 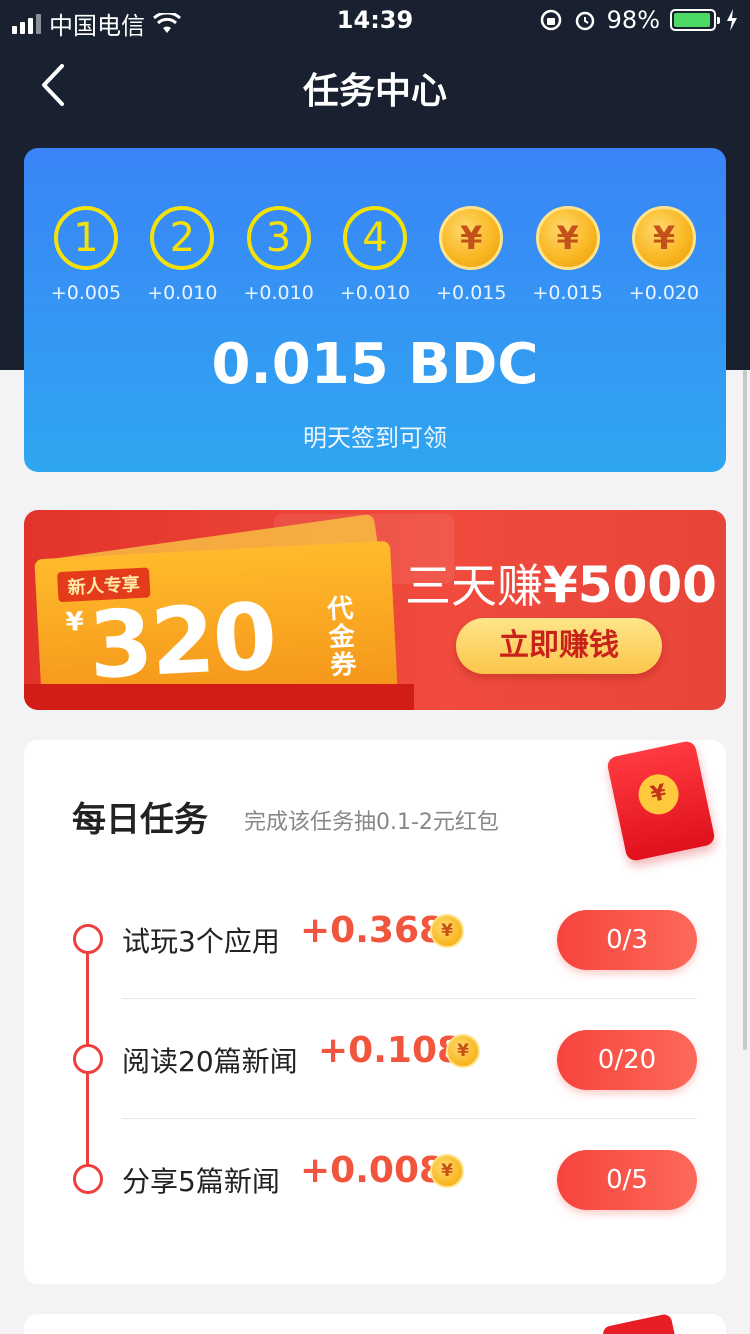 I want to click on charging-icon, so click(x=732, y=20).